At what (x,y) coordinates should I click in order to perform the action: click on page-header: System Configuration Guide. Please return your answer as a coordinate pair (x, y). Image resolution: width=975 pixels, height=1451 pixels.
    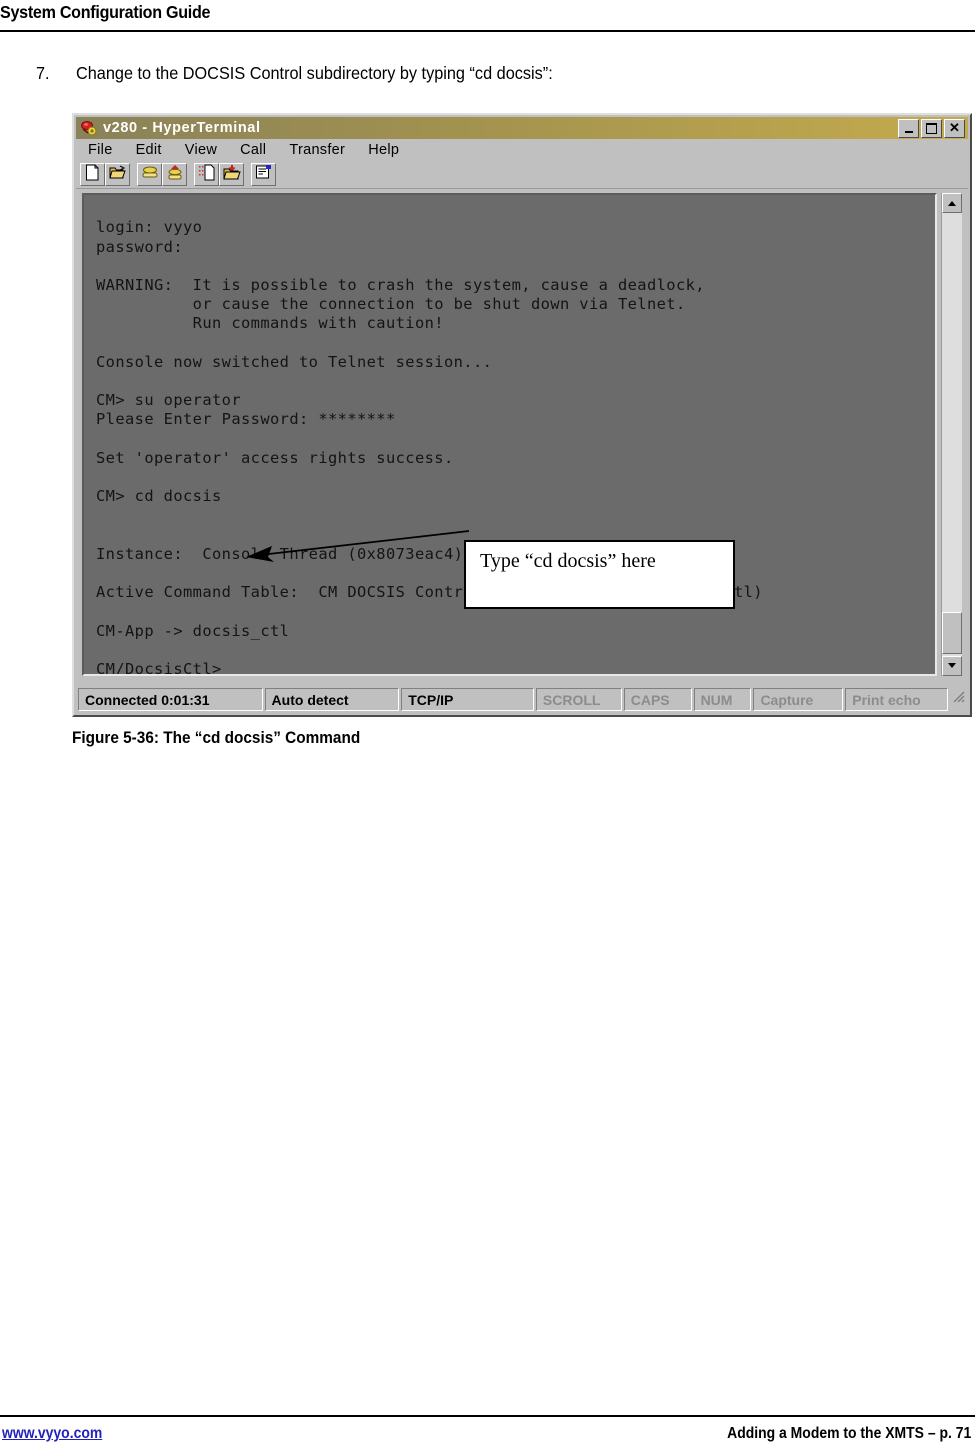
    Looking at the image, I should click on (487, 17).